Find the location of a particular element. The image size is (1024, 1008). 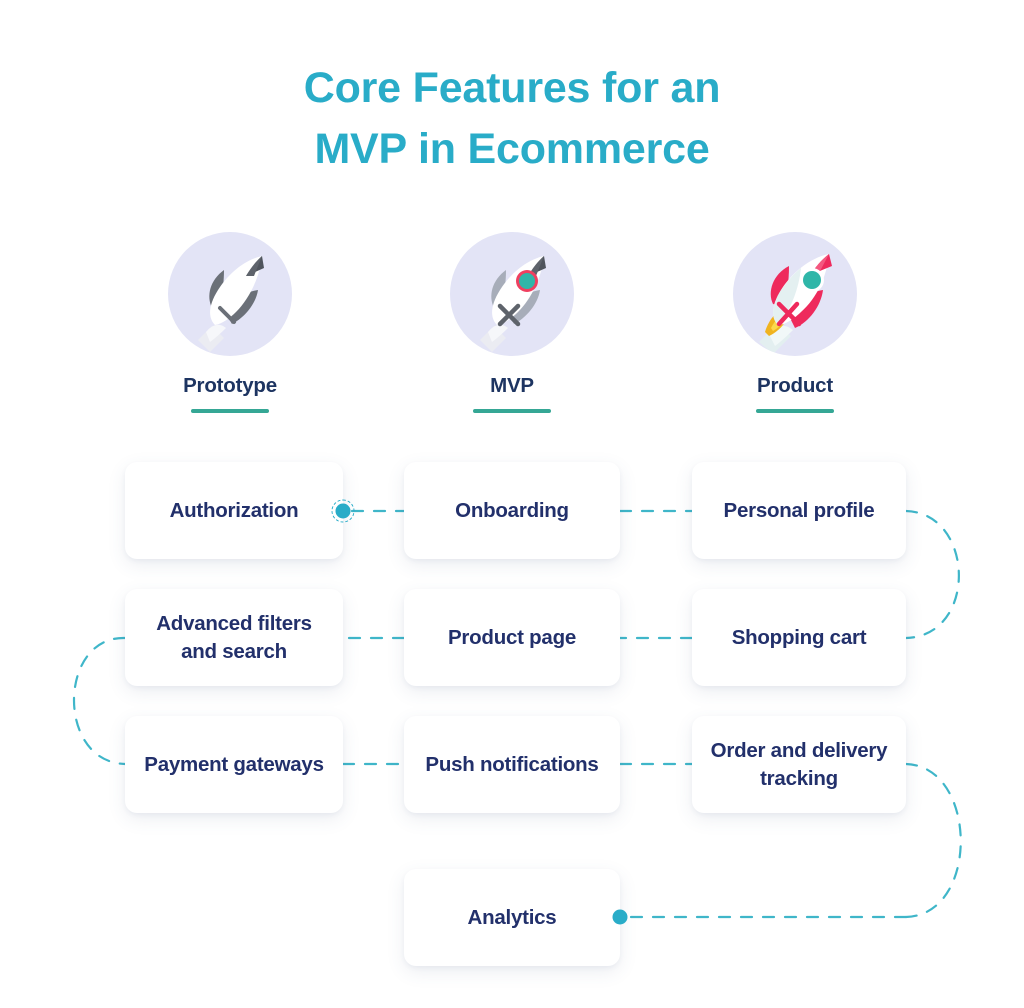

feature-card-label: Shopping cart is located at coordinates (799, 637).